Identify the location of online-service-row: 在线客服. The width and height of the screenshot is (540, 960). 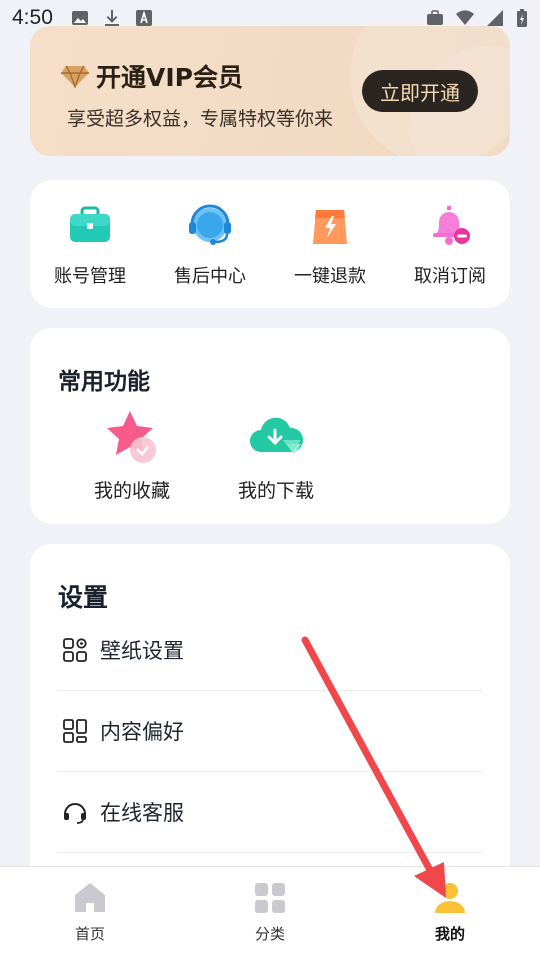
(270, 812).